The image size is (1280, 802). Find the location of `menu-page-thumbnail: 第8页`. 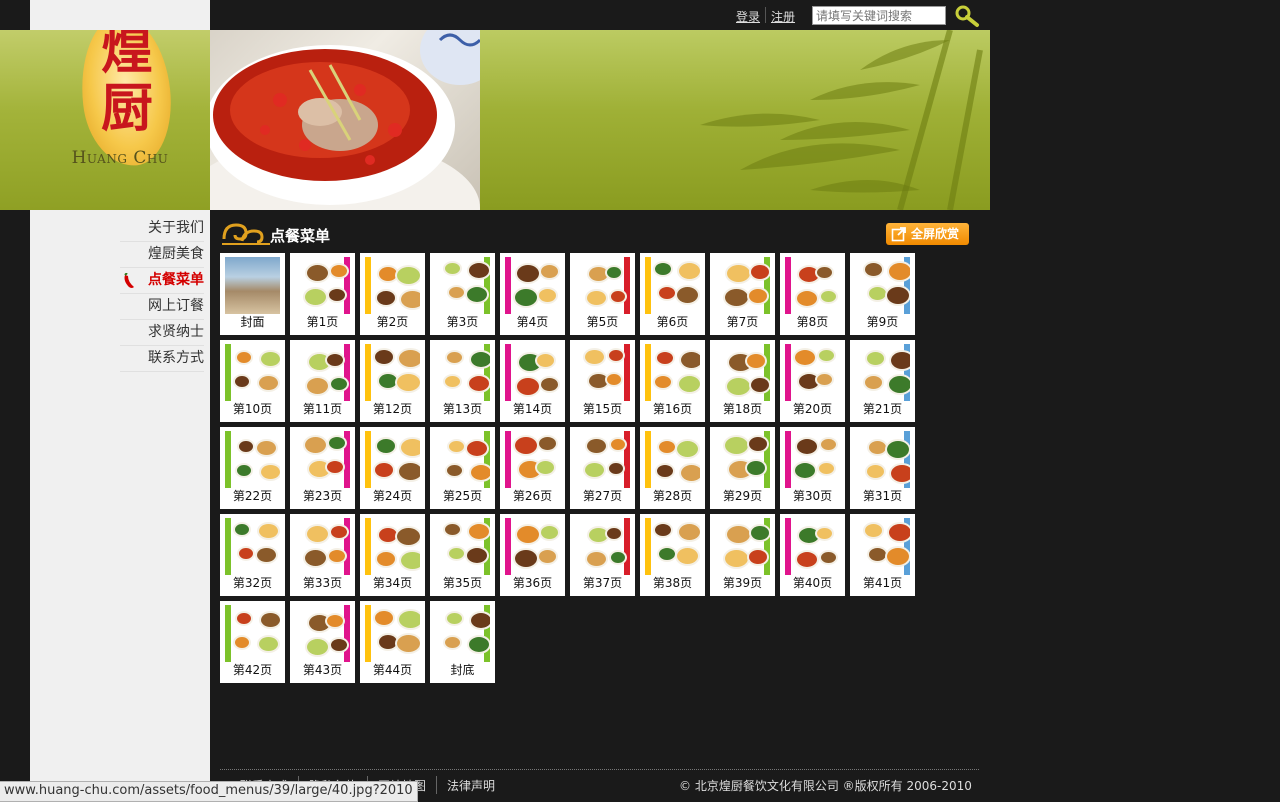

menu-page-thumbnail: 第8页 is located at coordinates (812, 294).